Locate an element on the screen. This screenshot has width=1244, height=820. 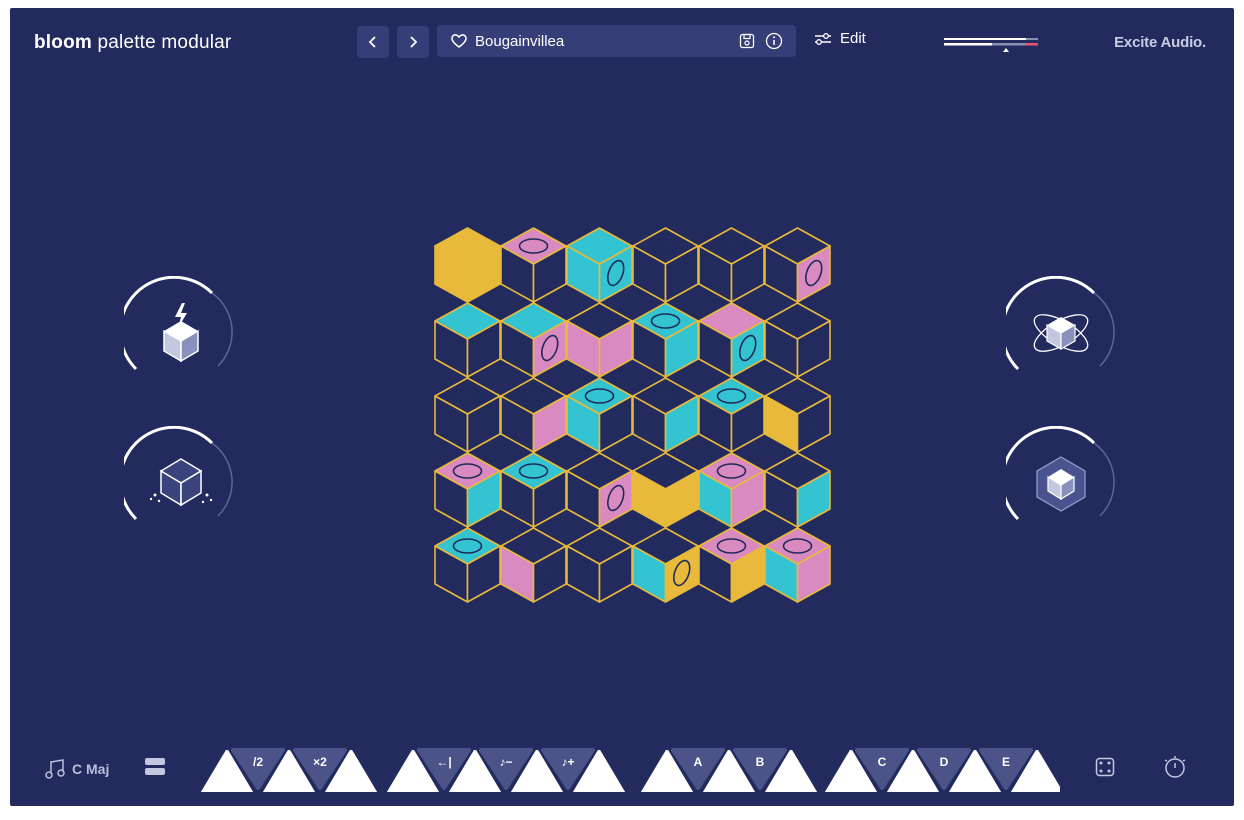
step-button-label: /2 is located at coordinates (258, 762).